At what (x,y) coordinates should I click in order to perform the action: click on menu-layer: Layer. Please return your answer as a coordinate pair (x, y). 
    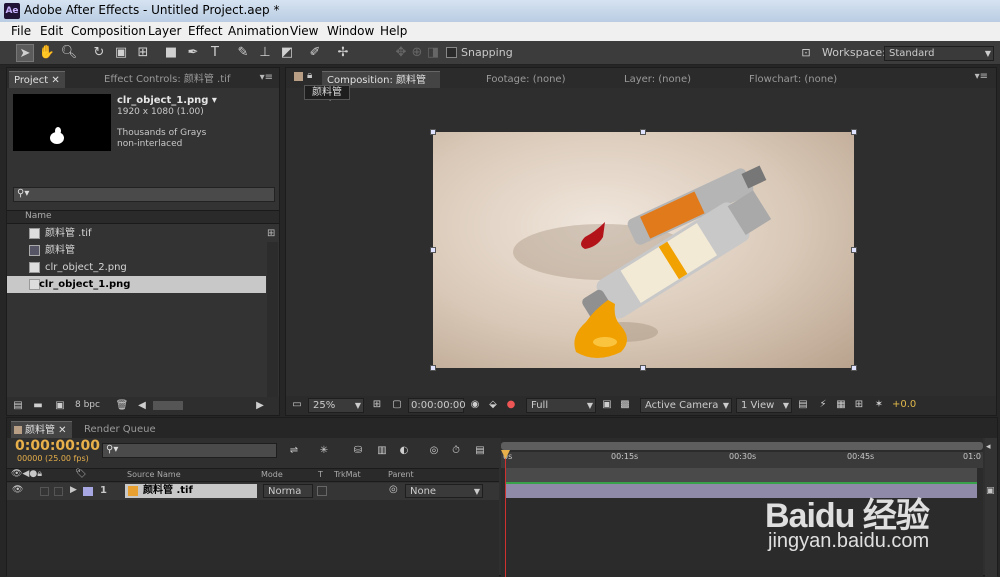
    Looking at the image, I should click on (164, 31).